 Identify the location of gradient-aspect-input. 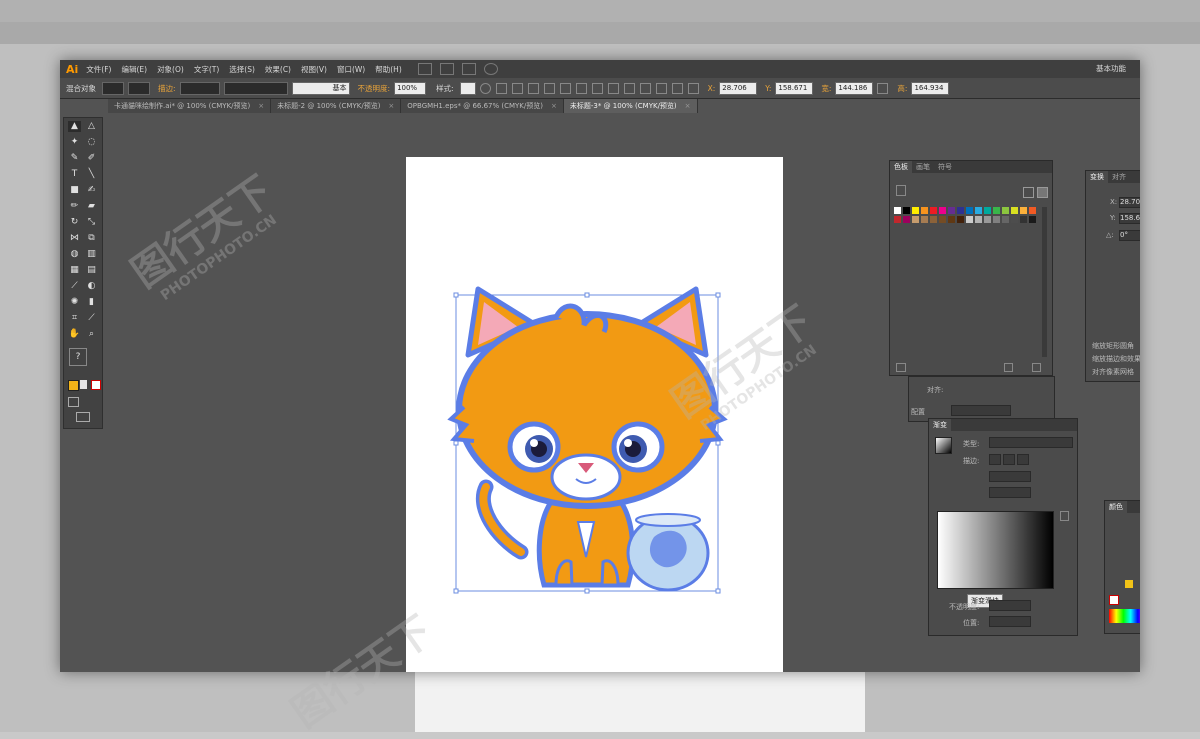
(1010, 492).